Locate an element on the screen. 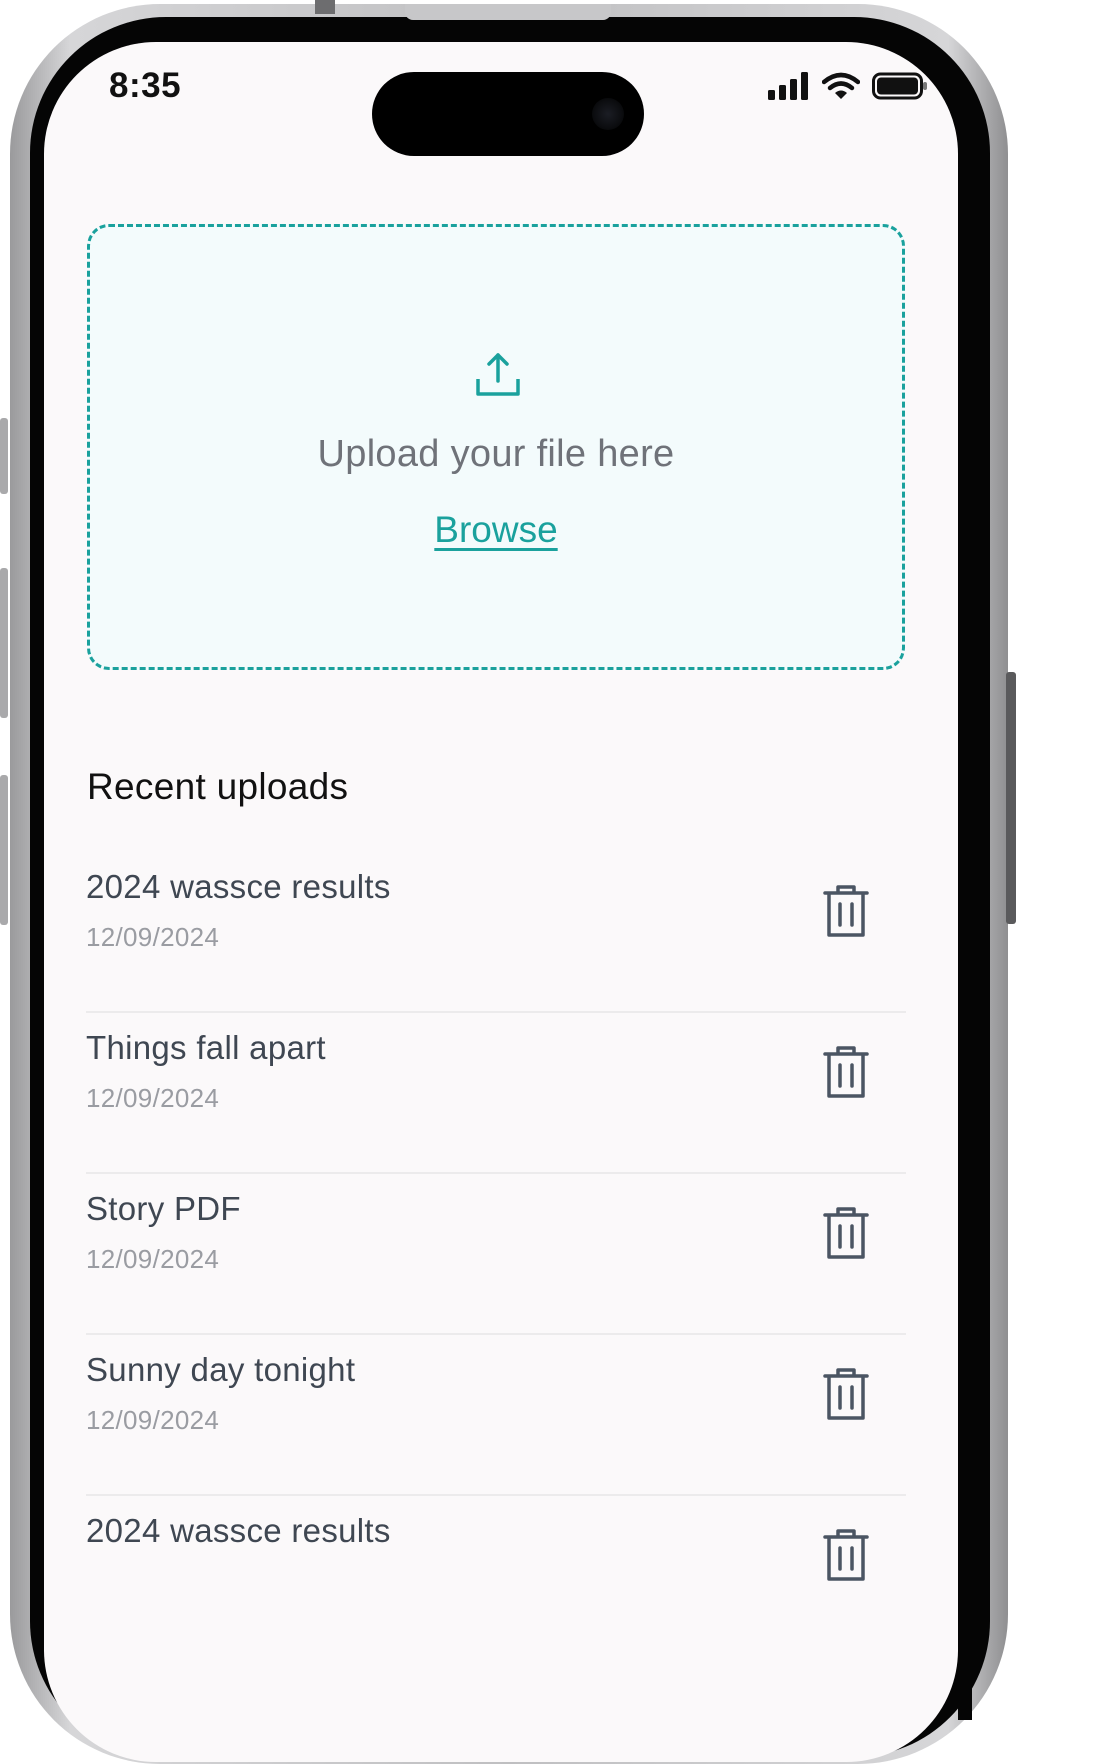 This screenshot has width=1108, height=1764. phone-power-button is located at coordinates (1011, 798).